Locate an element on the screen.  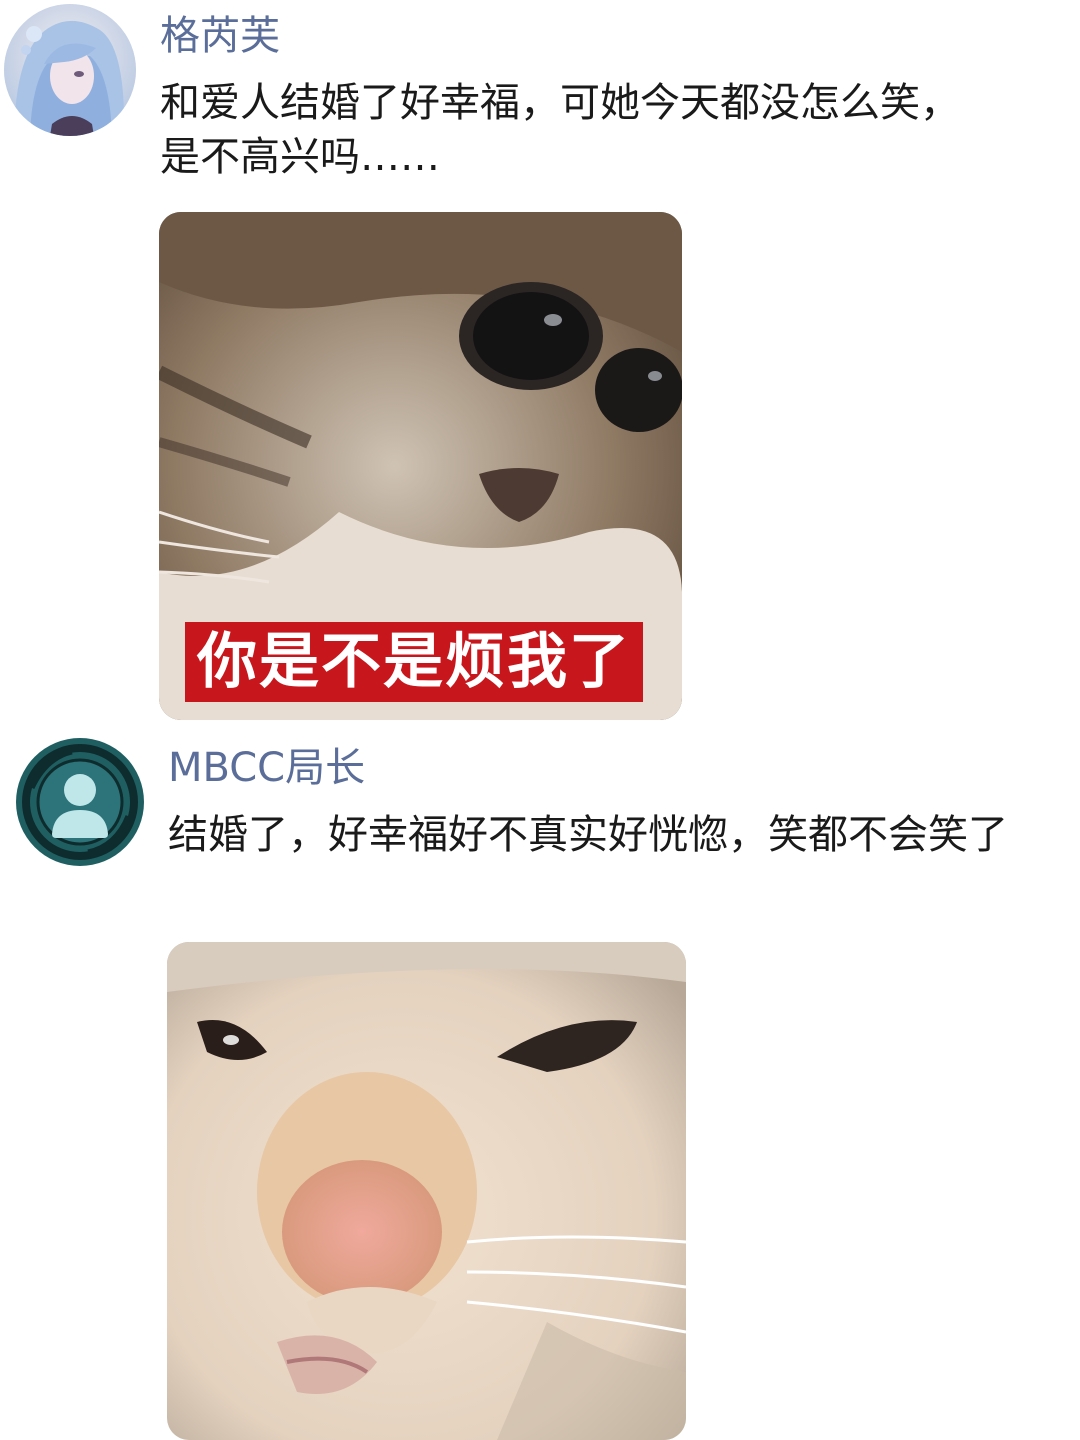
username: MBCC局长 is located at coordinates (266, 768).